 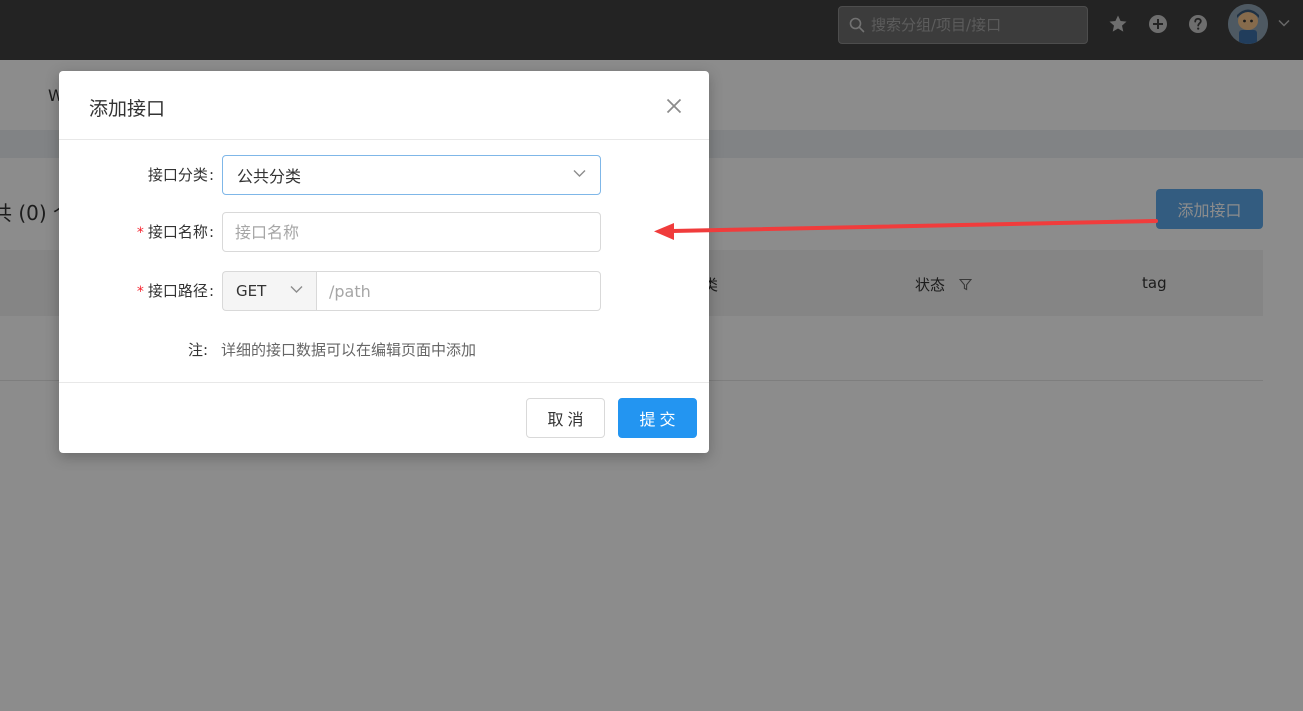 What do you see at coordinates (180, 175) in the screenshot?
I see `category-label: 接口分类:` at bounding box center [180, 175].